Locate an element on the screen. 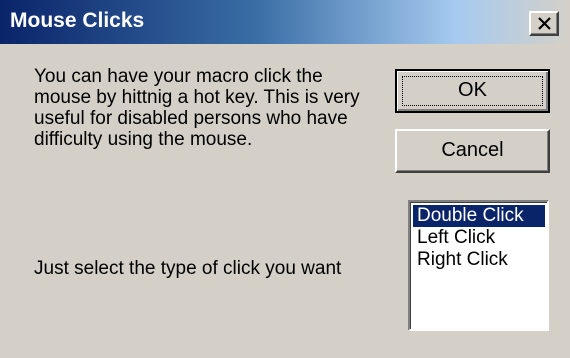 This screenshot has width=570, height=358. cancel-button: Cancel is located at coordinates (472, 151).